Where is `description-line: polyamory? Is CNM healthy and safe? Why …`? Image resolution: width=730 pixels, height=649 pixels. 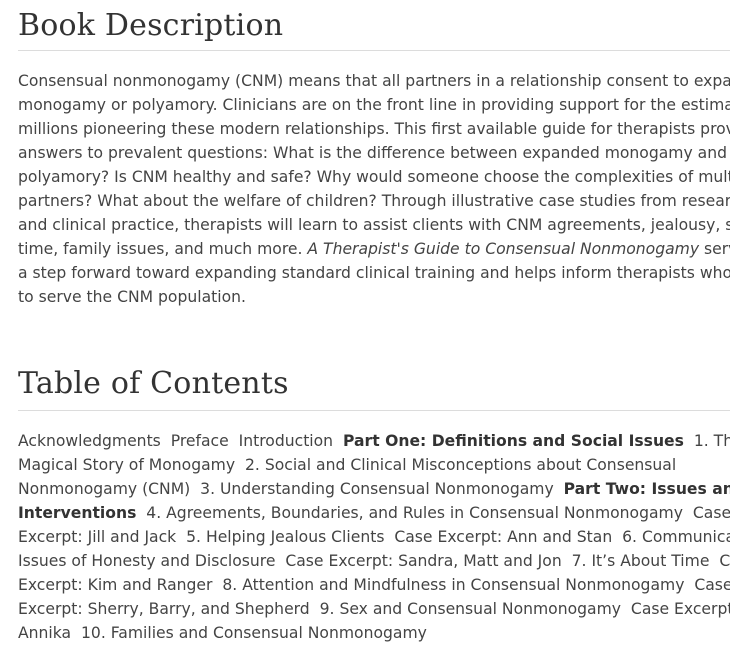 description-line: polyamory? Is CNM healthy and safe? Why … is located at coordinates (374, 177).